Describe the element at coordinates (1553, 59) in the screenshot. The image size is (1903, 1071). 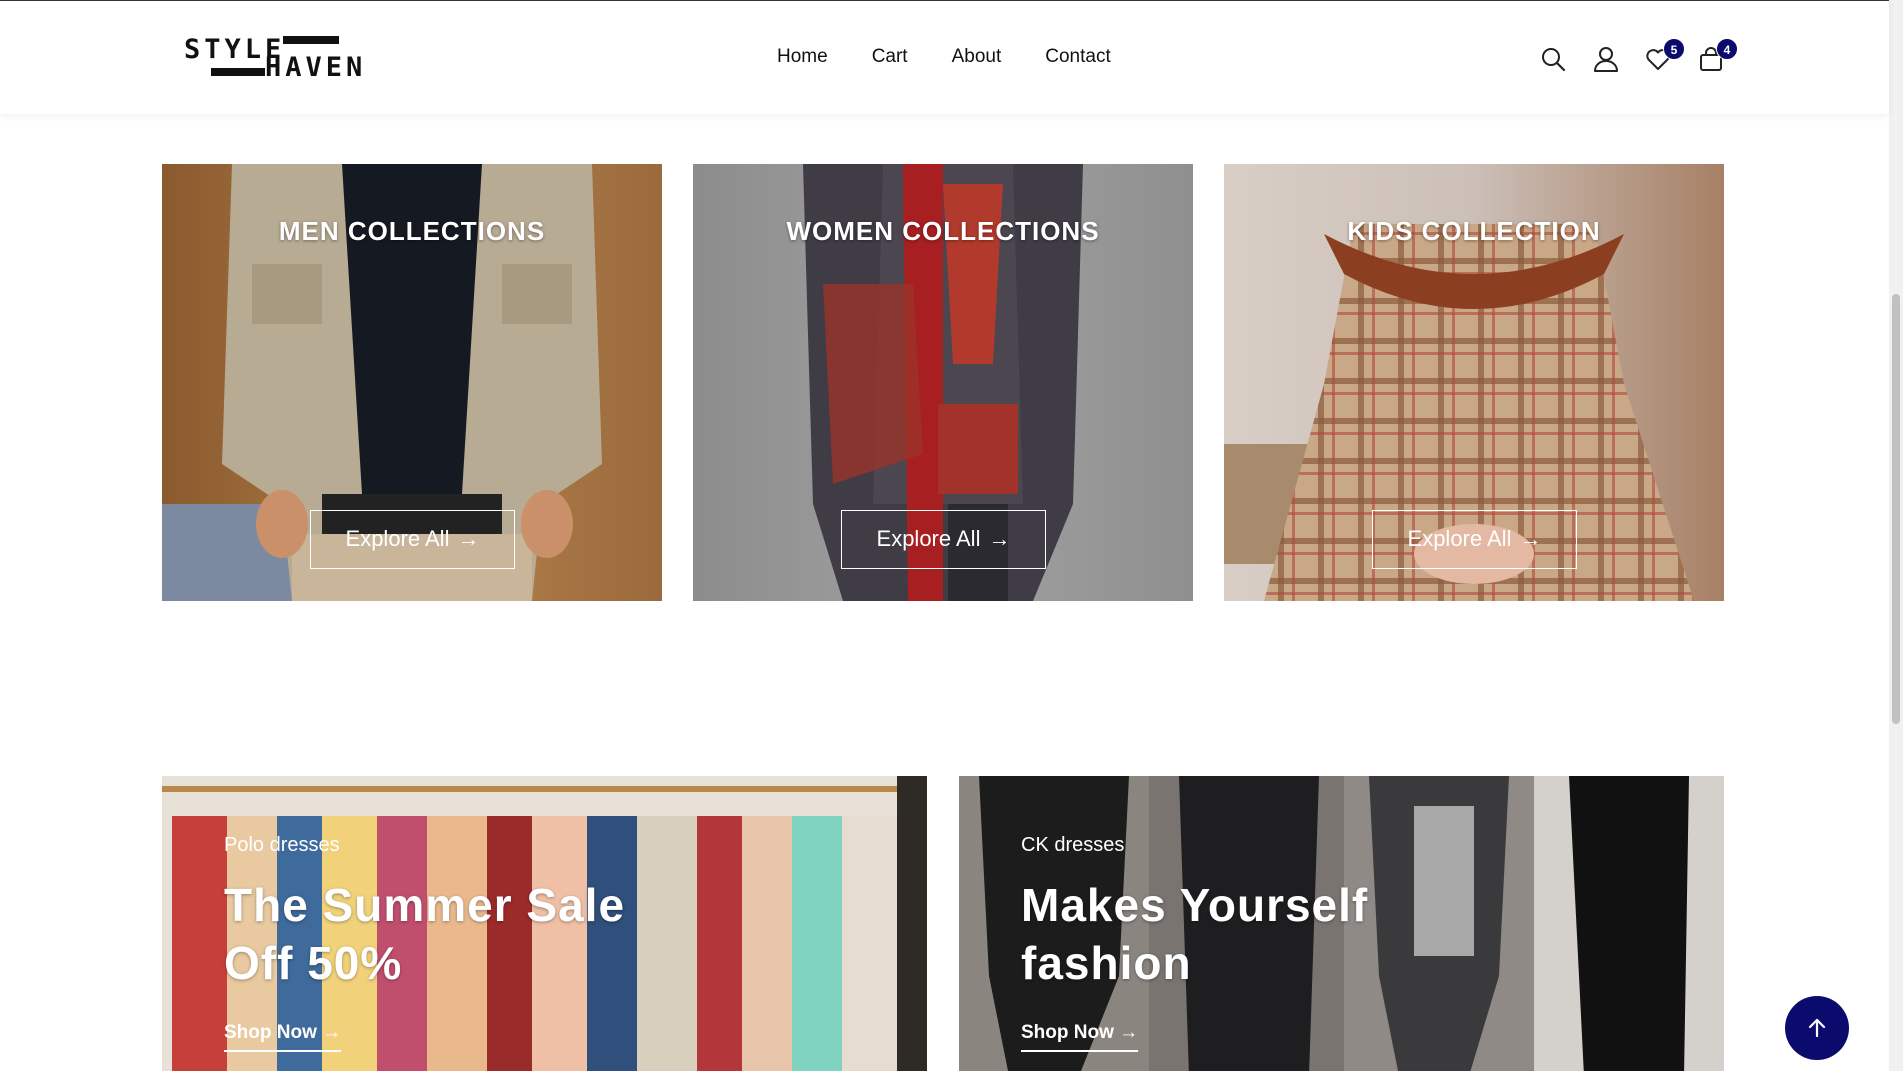
I see `search-icon` at that location.